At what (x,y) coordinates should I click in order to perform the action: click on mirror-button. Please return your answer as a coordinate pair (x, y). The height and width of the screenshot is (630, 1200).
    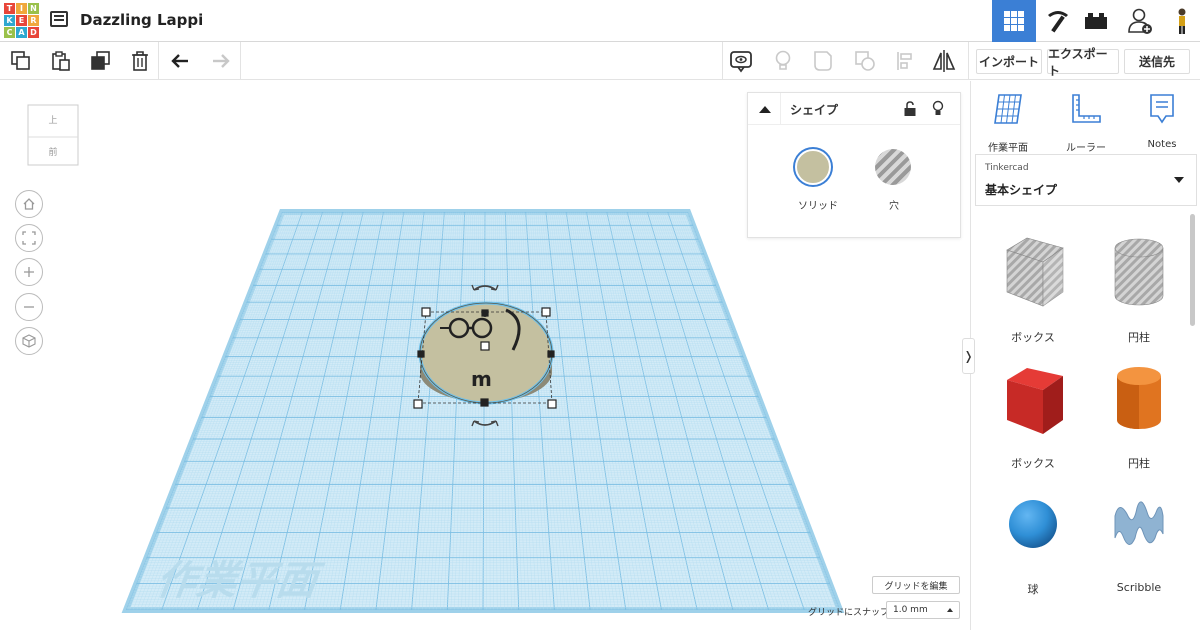
    Looking at the image, I should click on (944, 61).